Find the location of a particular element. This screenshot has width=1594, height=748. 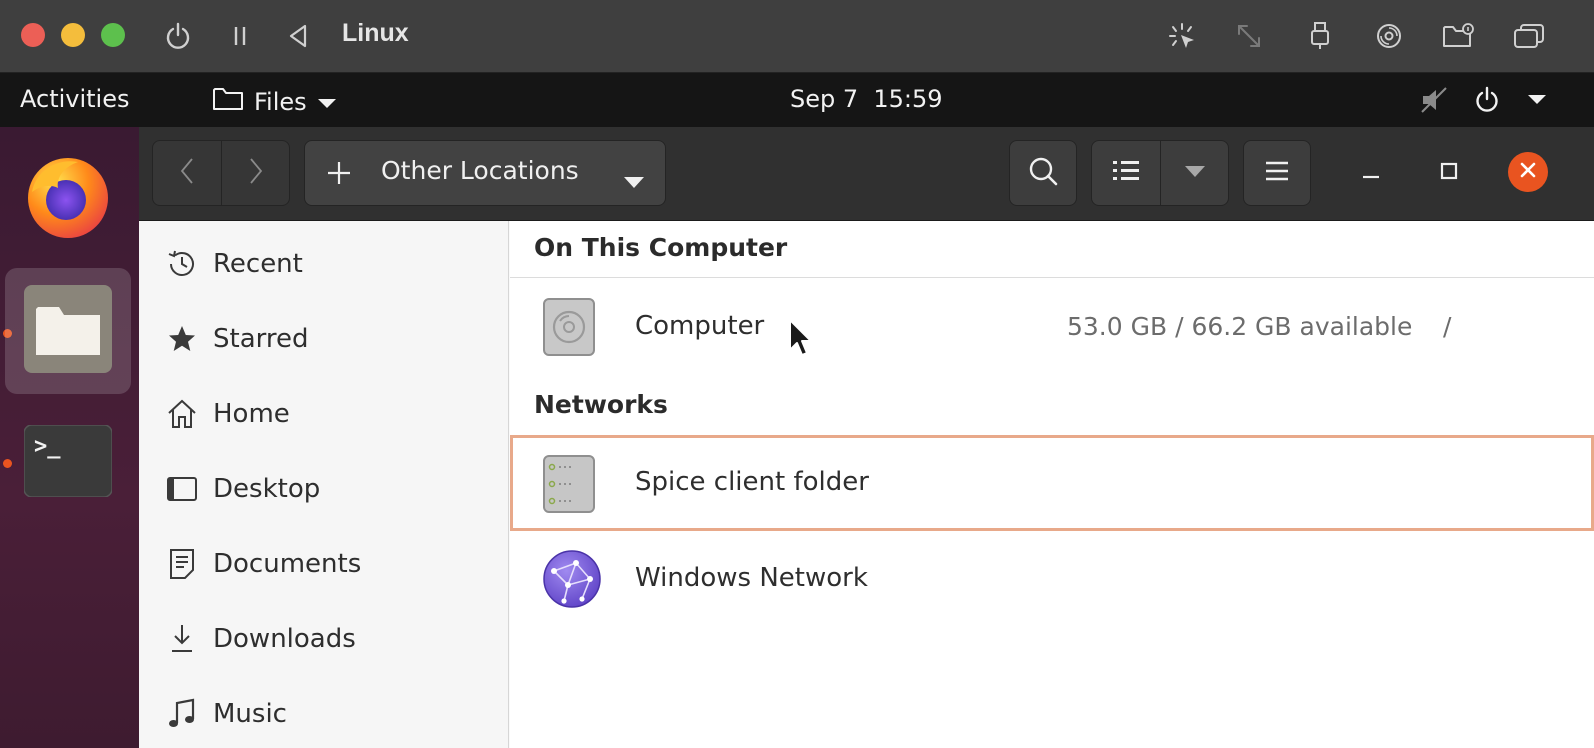

location-label: Other Locations is located at coordinates (480, 170).